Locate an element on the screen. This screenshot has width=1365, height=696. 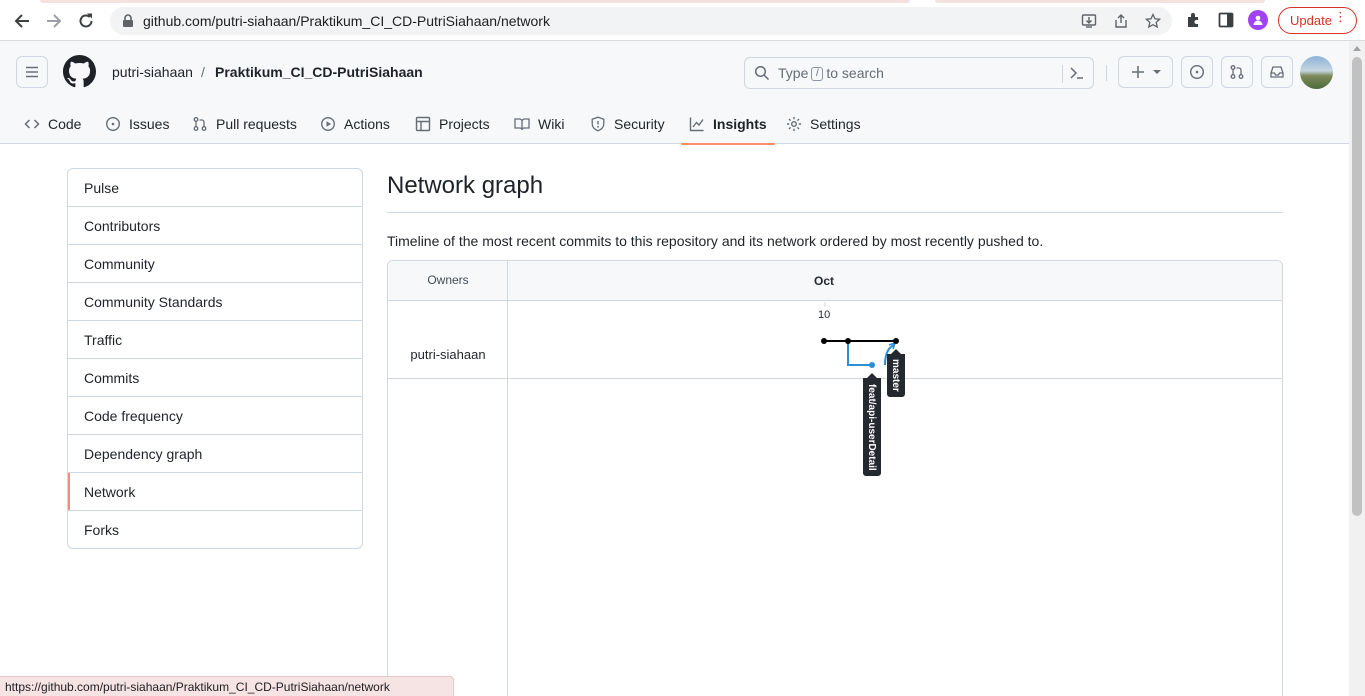
menu-item-network: Network is located at coordinates (215, 492).